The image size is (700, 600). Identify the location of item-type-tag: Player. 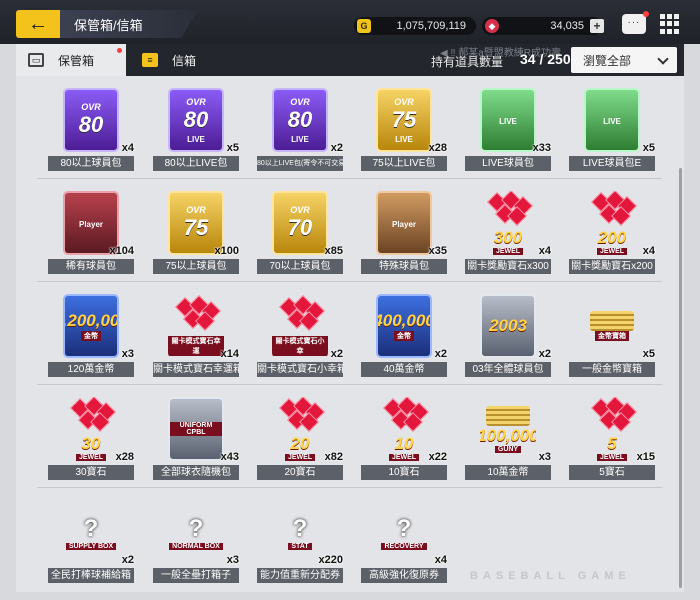
(404, 224).